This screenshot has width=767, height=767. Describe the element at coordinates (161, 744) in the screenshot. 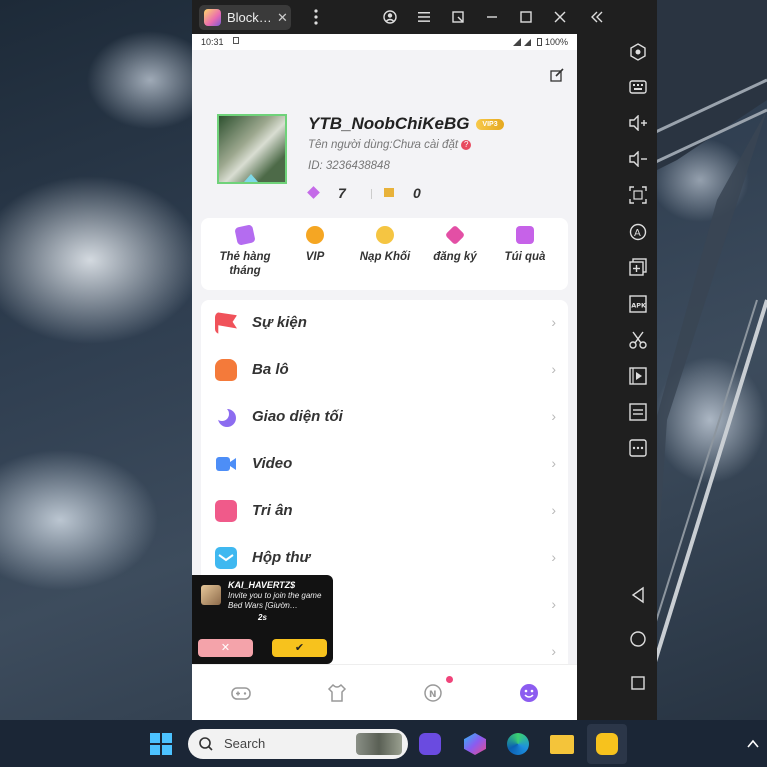

I see `start-button` at that location.